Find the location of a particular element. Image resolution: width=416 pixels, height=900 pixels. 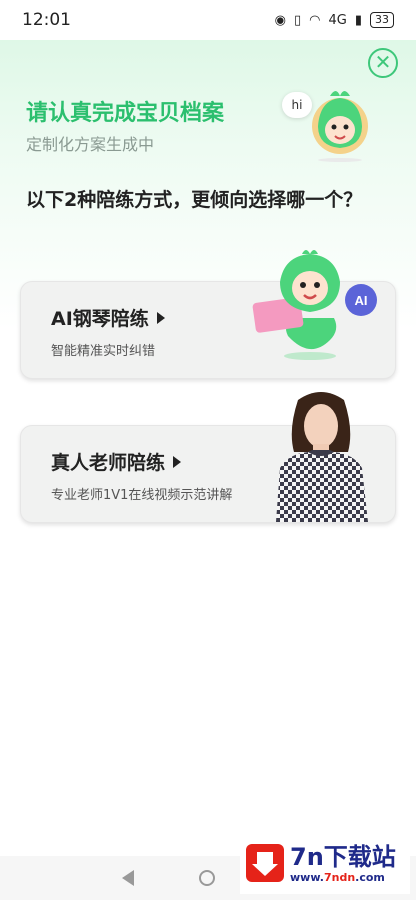

ai-mascot-illustration: AI is located at coordinates (314, 305).